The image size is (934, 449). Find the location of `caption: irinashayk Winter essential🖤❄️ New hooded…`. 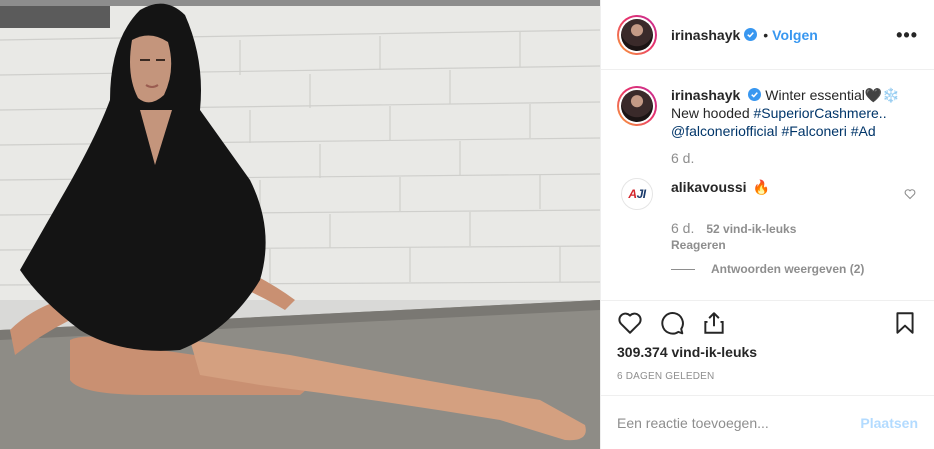

caption: irinashayk Winter essential🖤❄️ New hooded… is located at coordinates (767, 113).